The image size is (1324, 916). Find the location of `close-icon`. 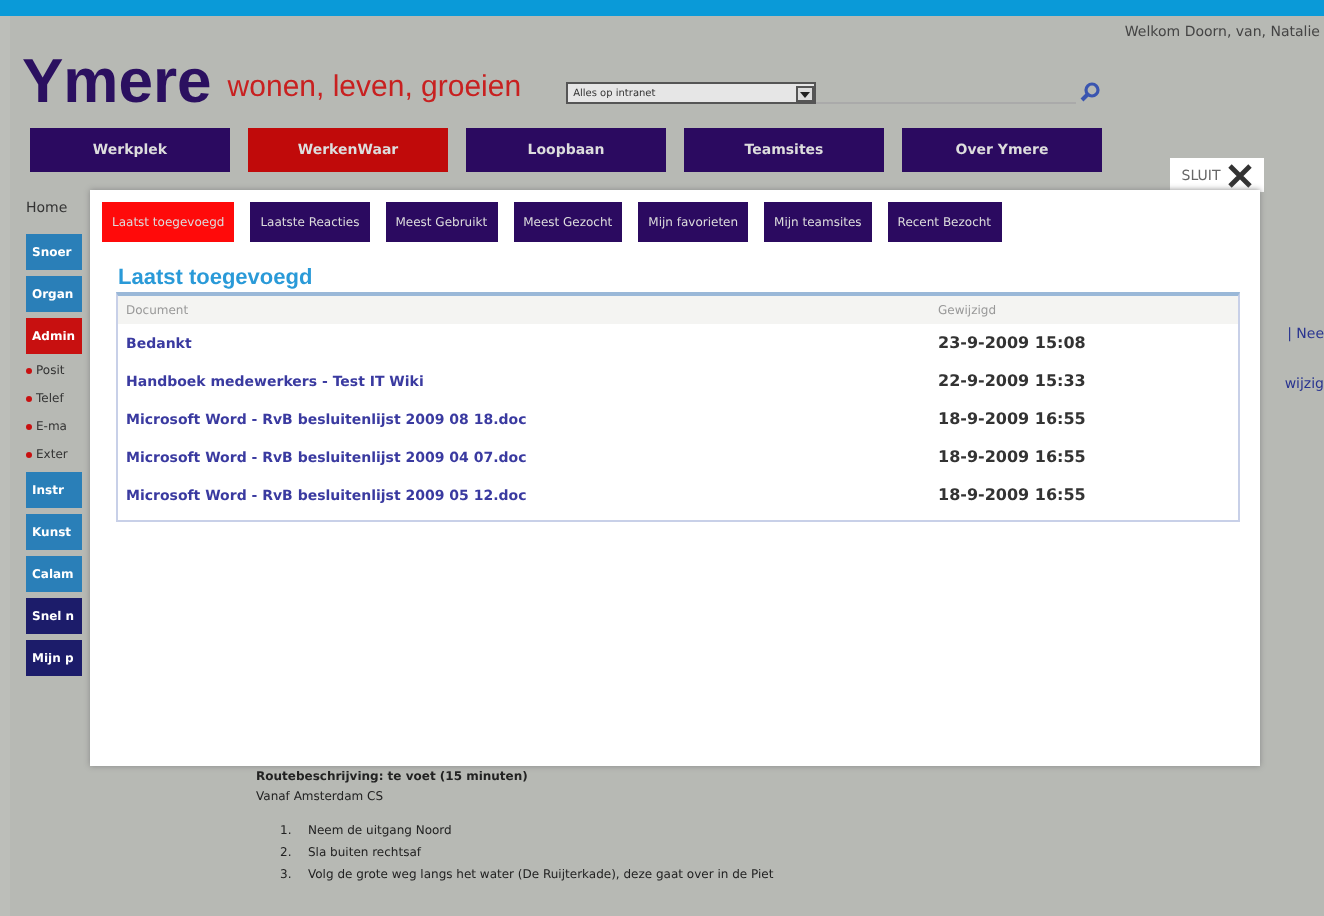

close-icon is located at coordinates (1240, 175).